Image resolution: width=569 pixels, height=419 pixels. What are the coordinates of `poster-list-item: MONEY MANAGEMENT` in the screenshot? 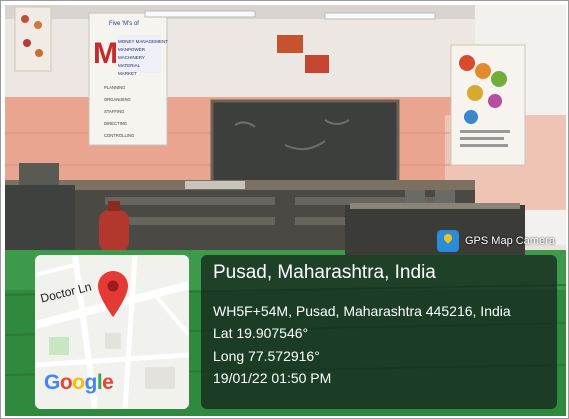 It's located at (143, 41).